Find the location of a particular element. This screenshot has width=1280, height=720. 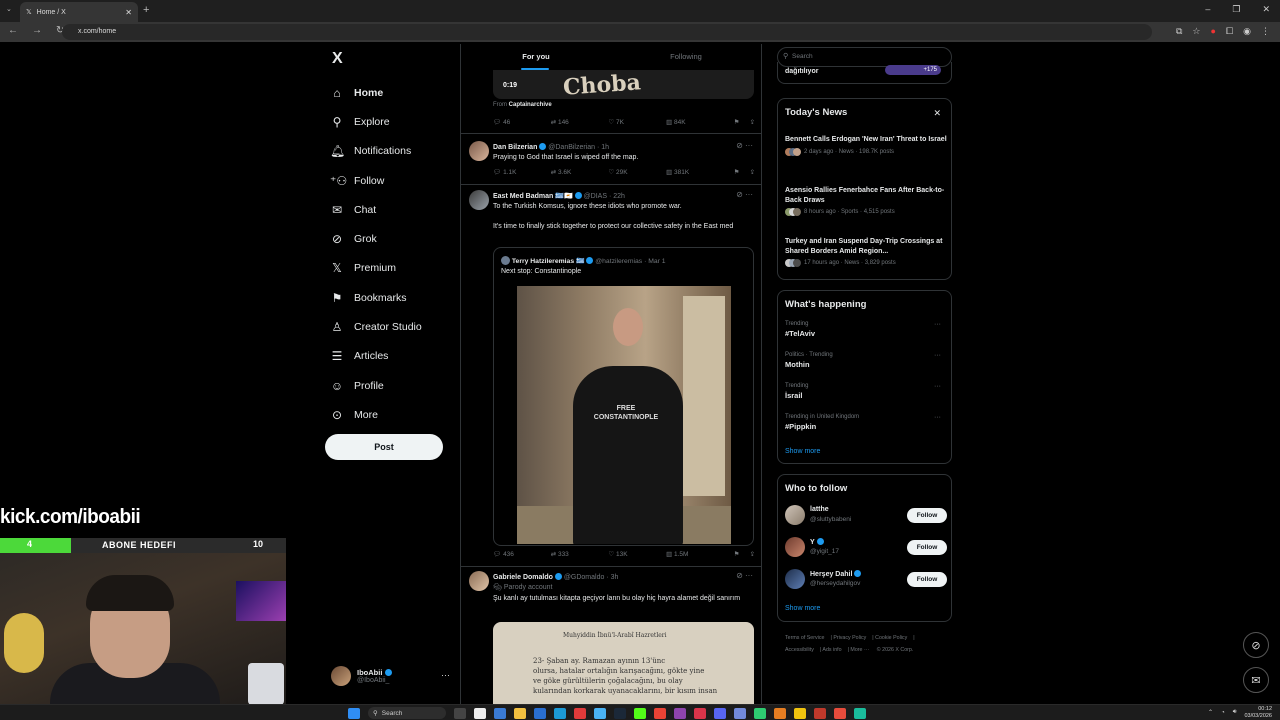

nav-item-articles: ☰ Articles is located at coordinates (376, 356).